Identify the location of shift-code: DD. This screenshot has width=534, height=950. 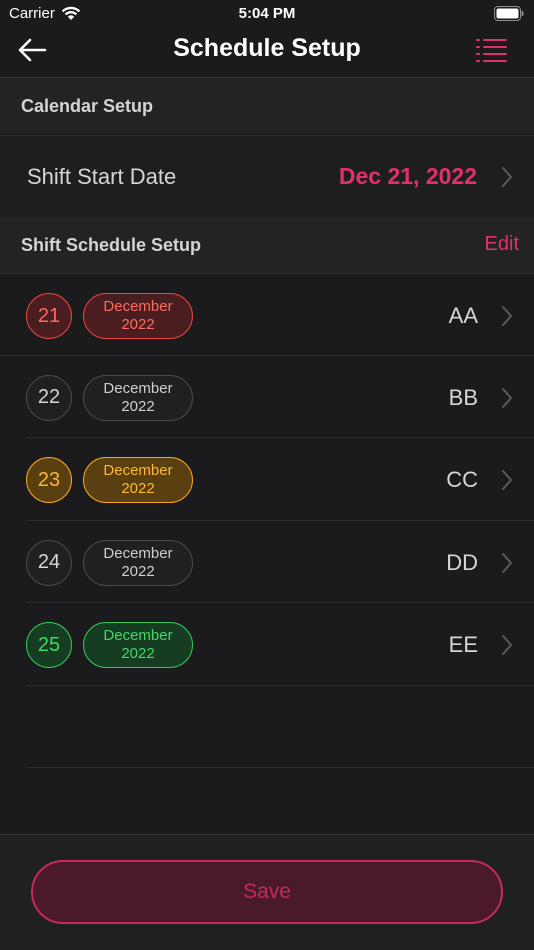
(462, 562).